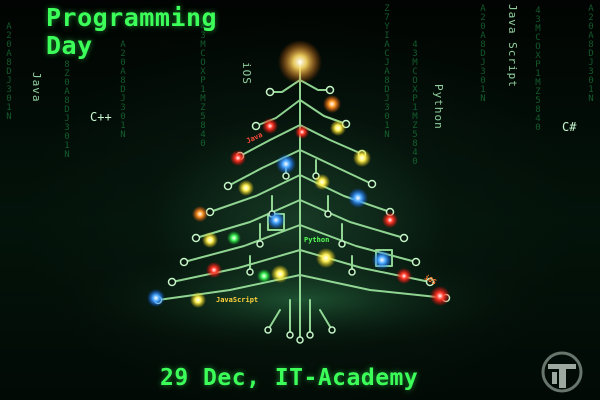 The height and width of the screenshot is (400, 600). What do you see at coordinates (300, 62) in the screenshot?
I see `tree-top-star-light` at bounding box center [300, 62].